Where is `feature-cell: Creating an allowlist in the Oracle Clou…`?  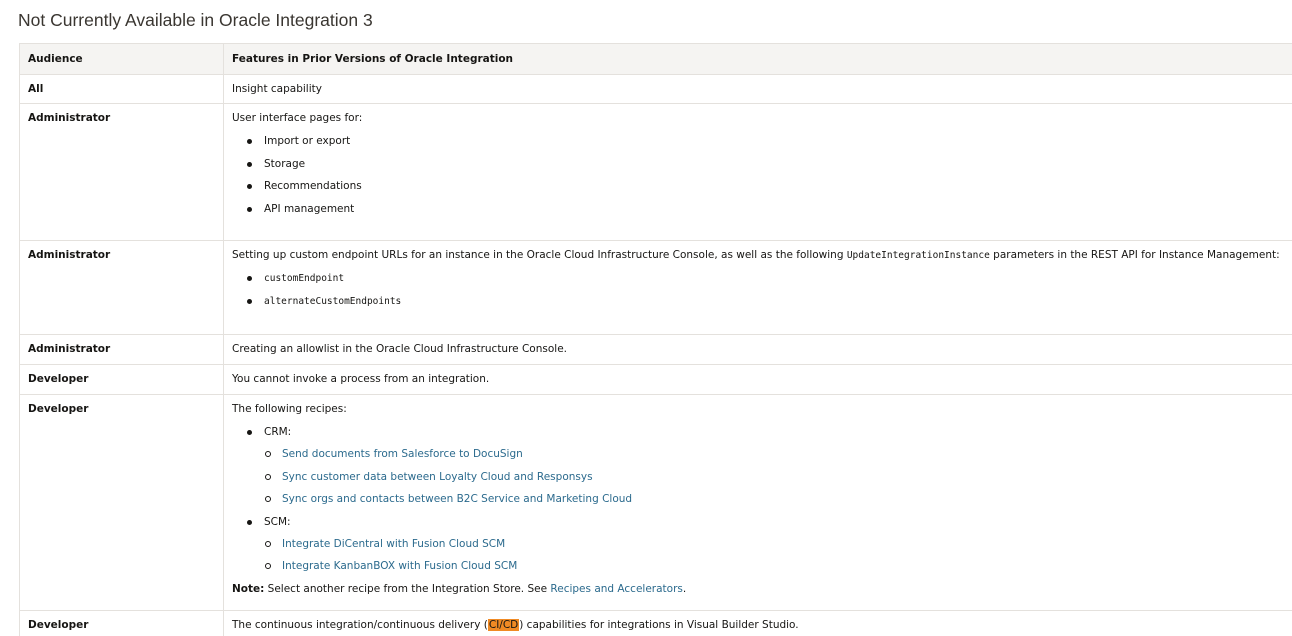 feature-cell: Creating an allowlist in the Oracle Clou… is located at coordinates (757, 349).